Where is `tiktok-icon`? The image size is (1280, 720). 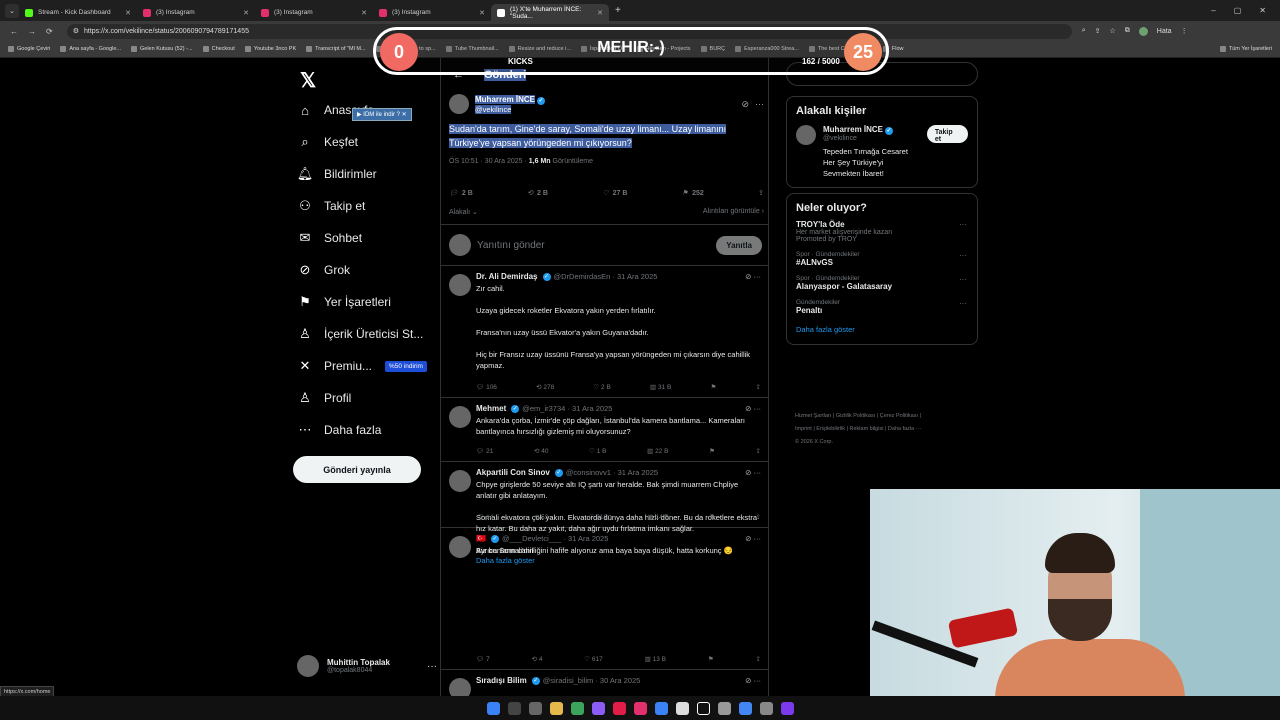 tiktok-icon is located at coordinates (703, 708).